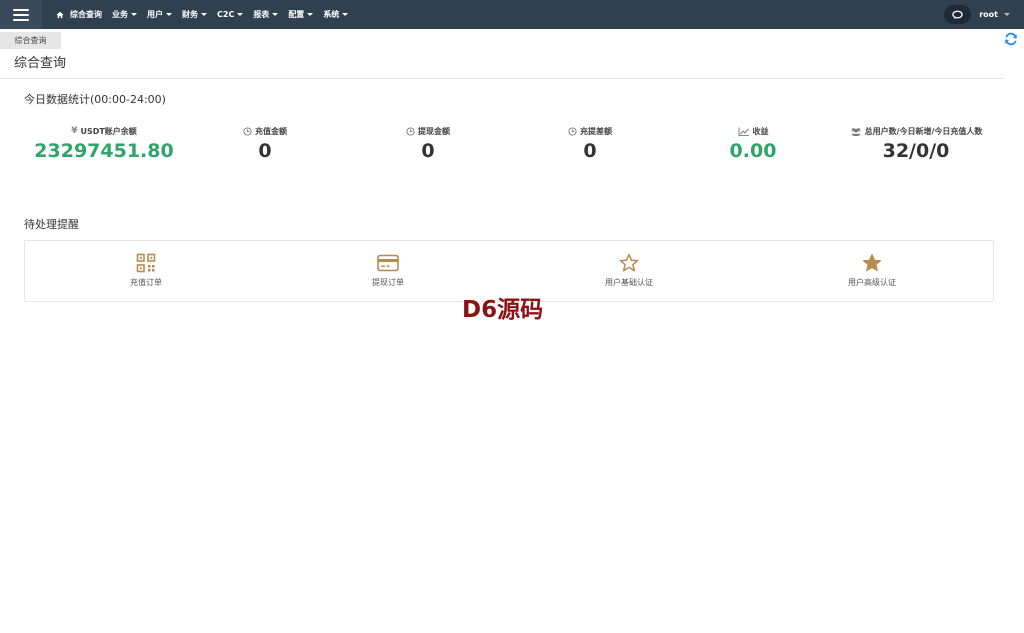  I want to click on refresh-icon, so click(1011, 39).